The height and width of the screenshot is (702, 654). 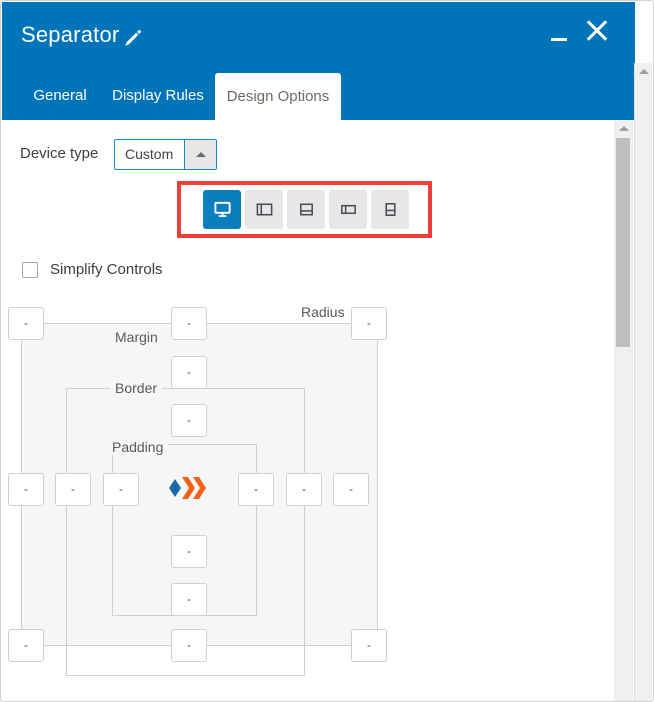 What do you see at coordinates (26, 323) in the screenshot?
I see `input-radius-top-left: -` at bounding box center [26, 323].